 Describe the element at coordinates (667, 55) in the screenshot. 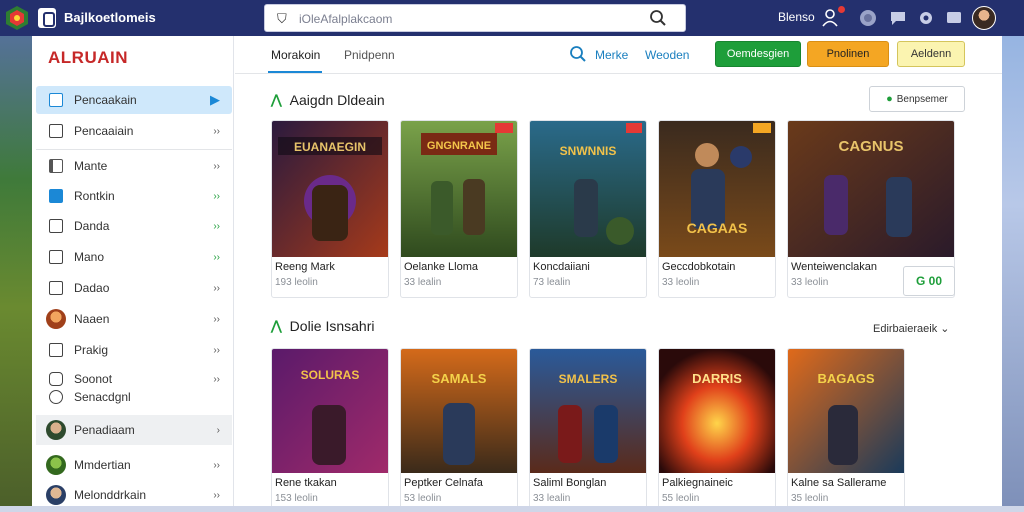

I see `link-weoden: Weoden` at that location.